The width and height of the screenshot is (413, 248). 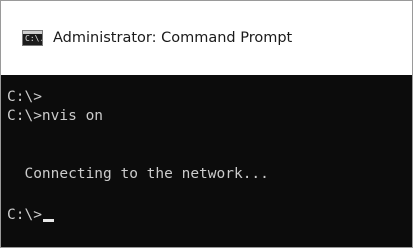 I want to click on cmd-icon-glyph: C:\., so click(x=34, y=38).